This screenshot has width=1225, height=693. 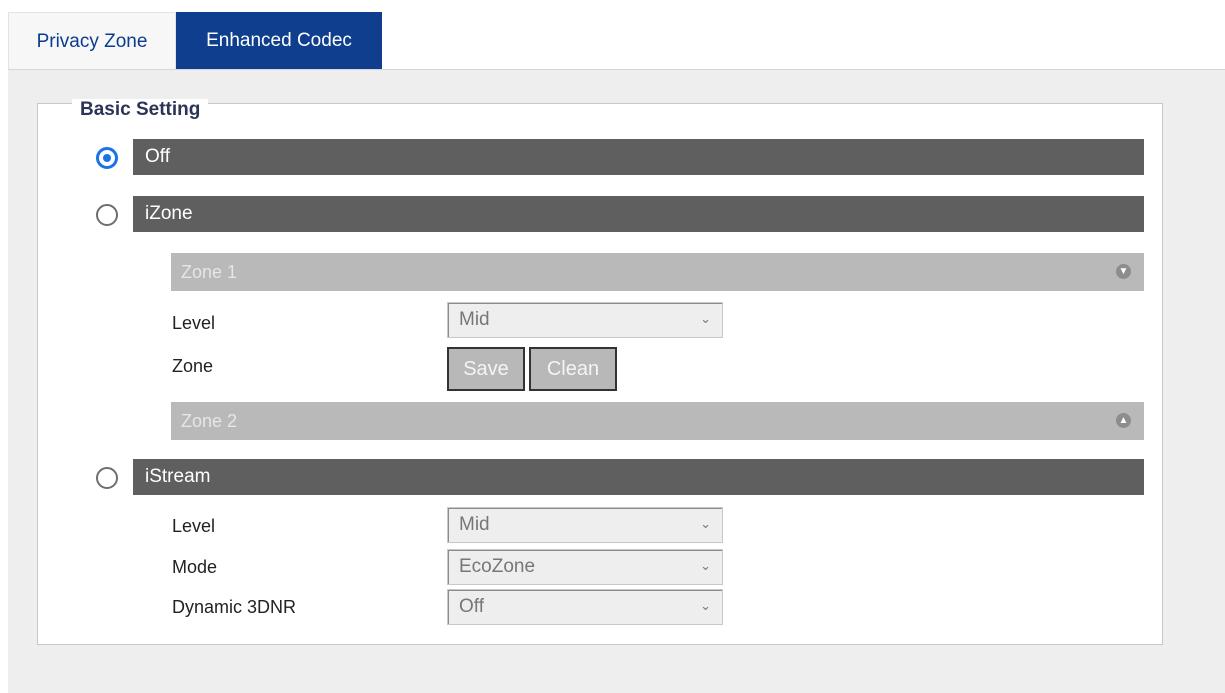 I want to click on option-label-izone: iZone, so click(x=169, y=213).